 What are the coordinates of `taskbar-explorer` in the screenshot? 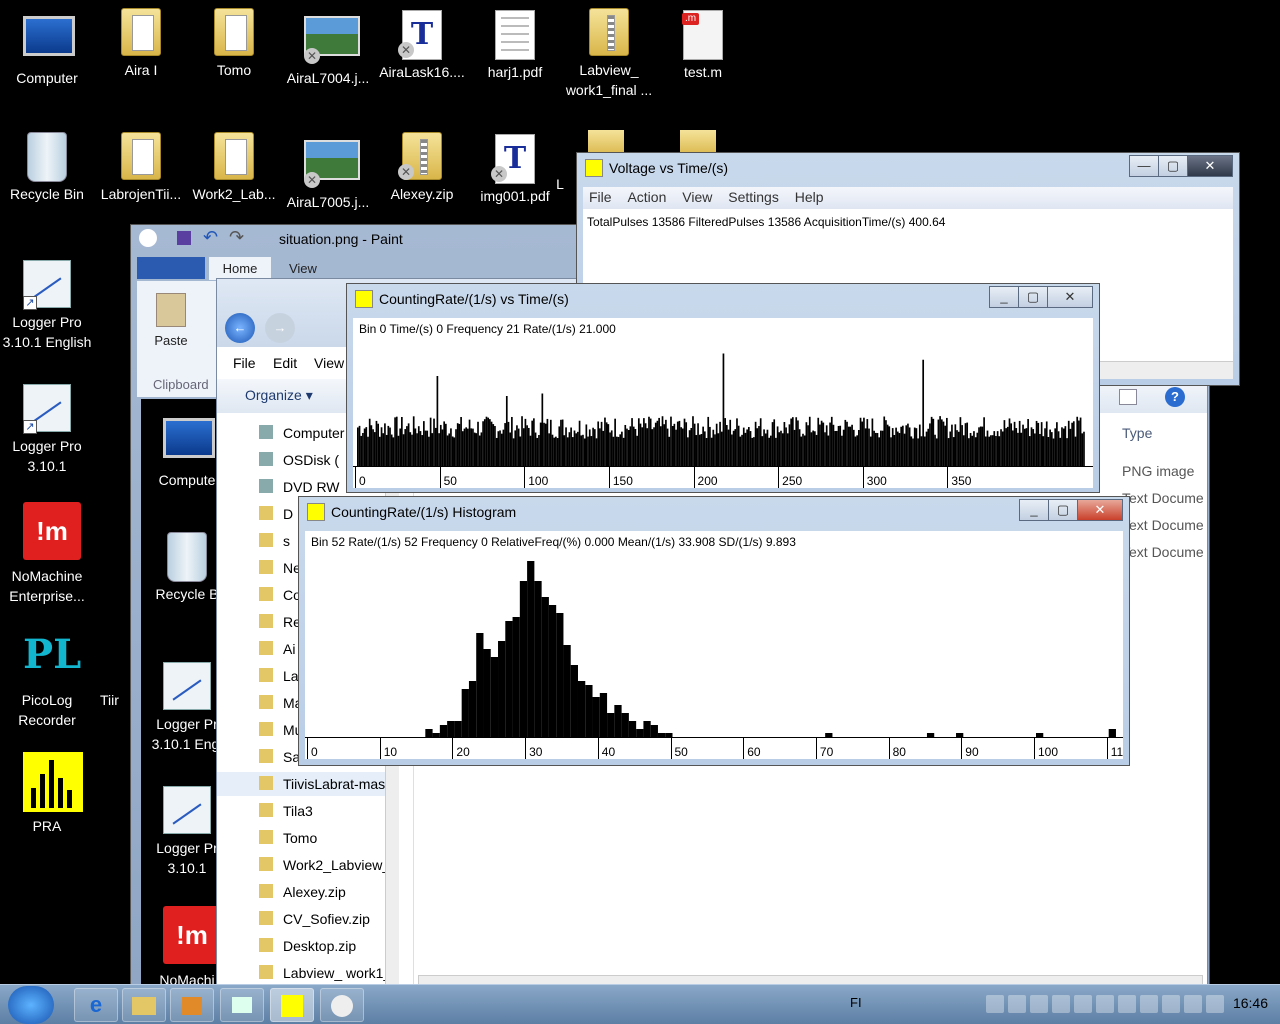 It's located at (144, 1005).